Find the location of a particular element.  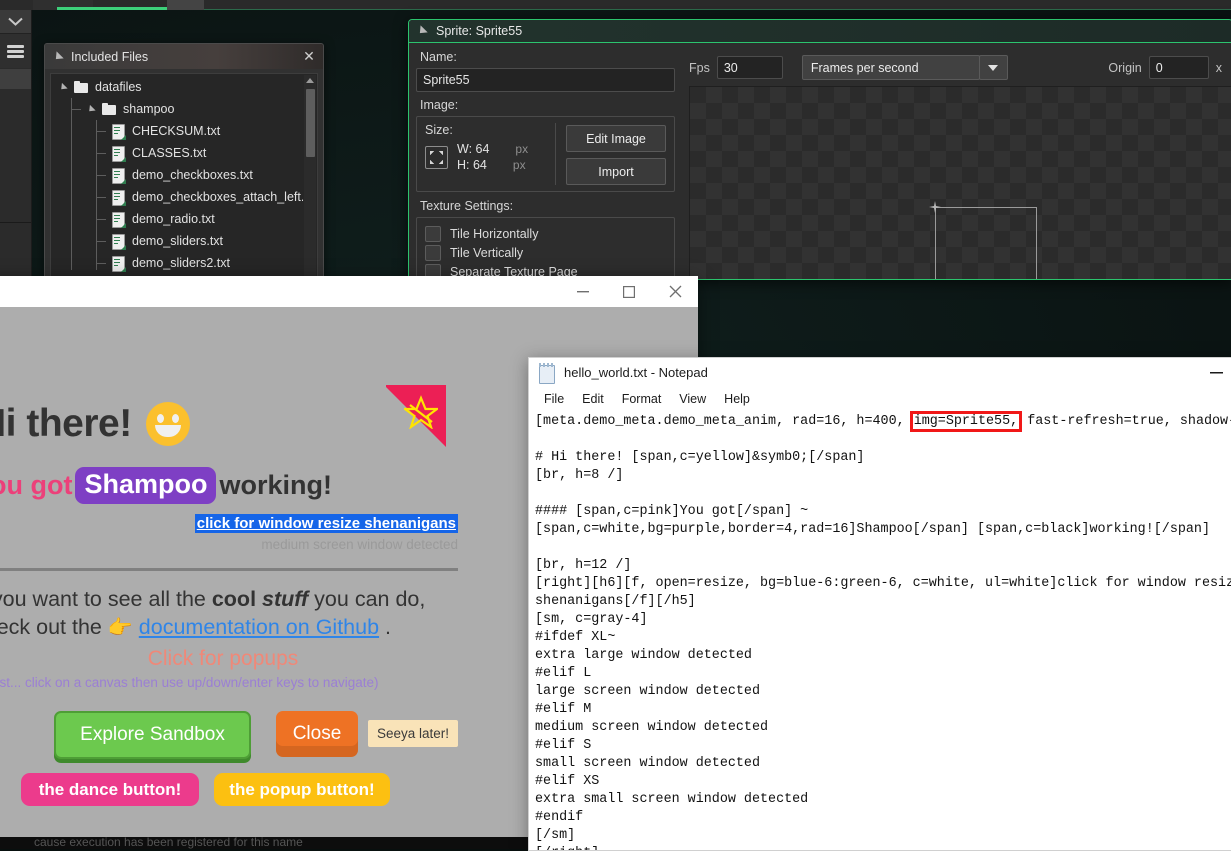

folder-icon is located at coordinates (81, 87).